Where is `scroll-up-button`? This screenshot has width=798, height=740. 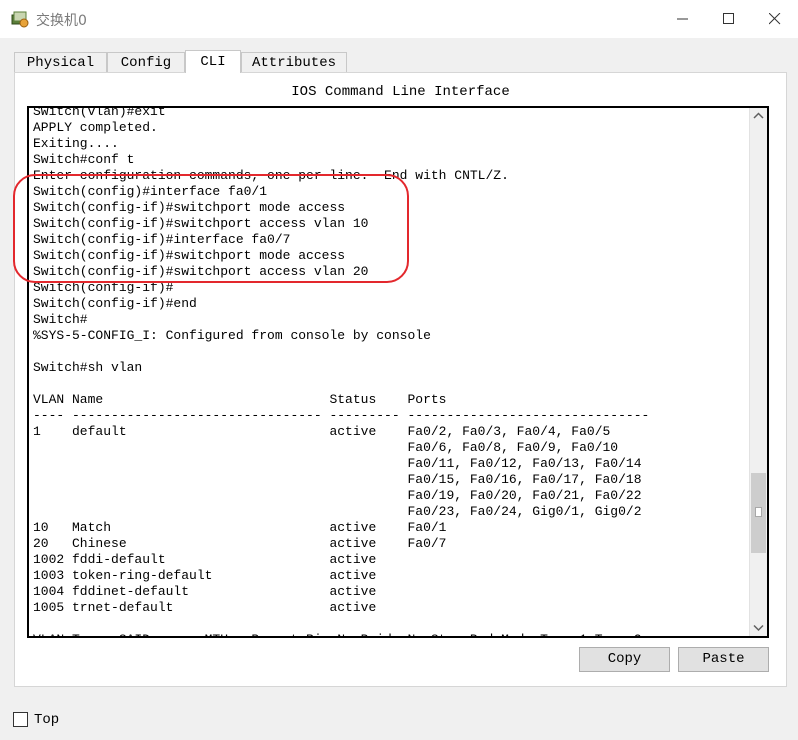
scroll-up-button is located at coordinates (758, 116).